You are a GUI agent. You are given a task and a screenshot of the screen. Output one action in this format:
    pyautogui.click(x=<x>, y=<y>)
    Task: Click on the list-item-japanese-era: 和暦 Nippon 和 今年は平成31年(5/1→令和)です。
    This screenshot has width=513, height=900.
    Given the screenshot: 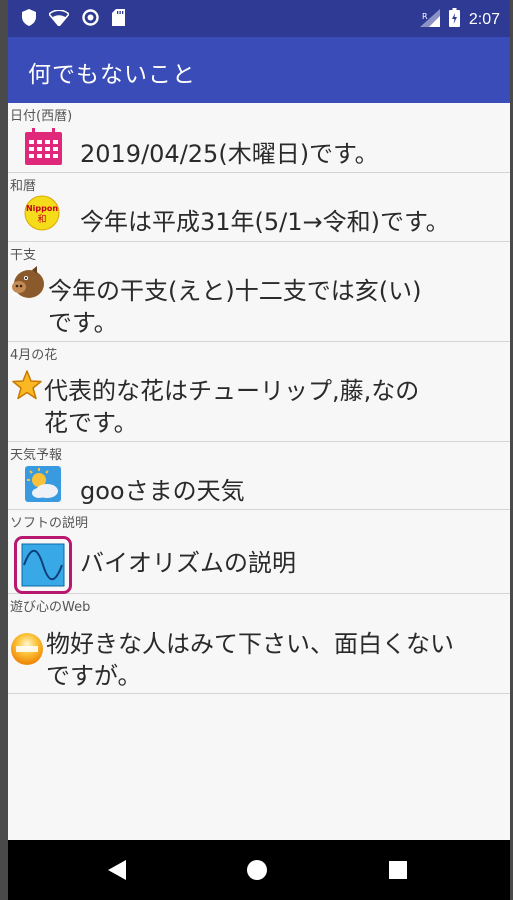 What is the action you would take?
    pyautogui.click(x=259, y=207)
    